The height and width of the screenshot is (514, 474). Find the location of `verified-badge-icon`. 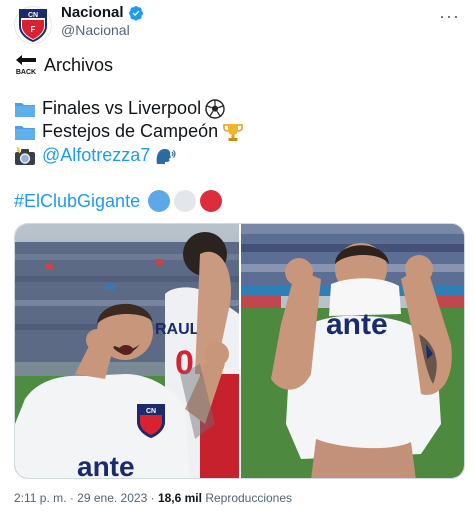

verified-badge-icon is located at coordinates (135, 13).